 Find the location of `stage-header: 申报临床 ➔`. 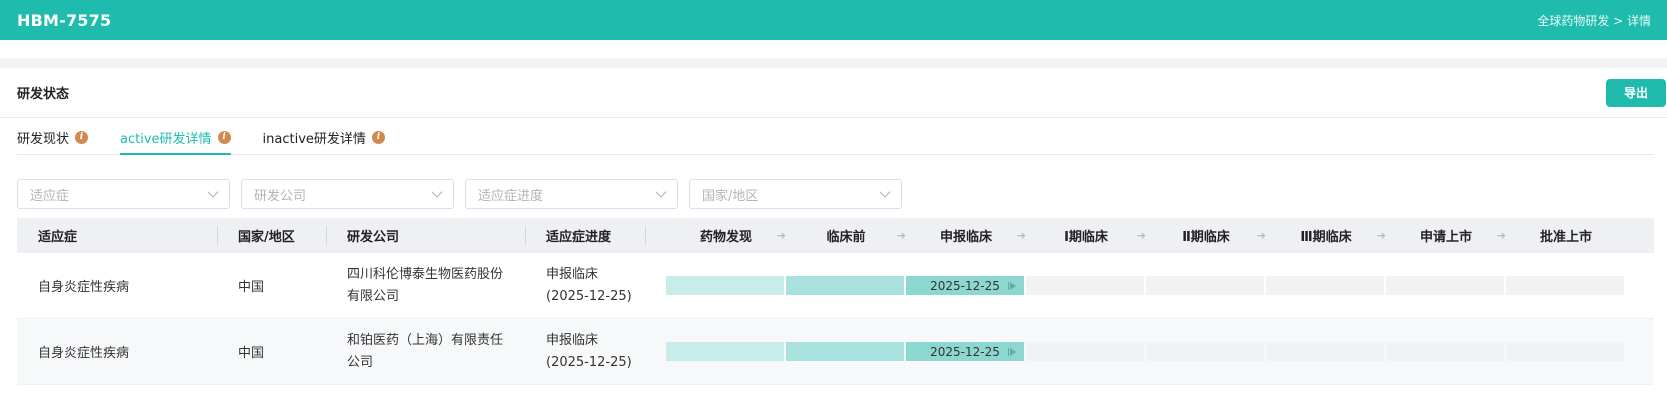

stage-header: 申报临床 ➔ is located at coordinates (966, 235).